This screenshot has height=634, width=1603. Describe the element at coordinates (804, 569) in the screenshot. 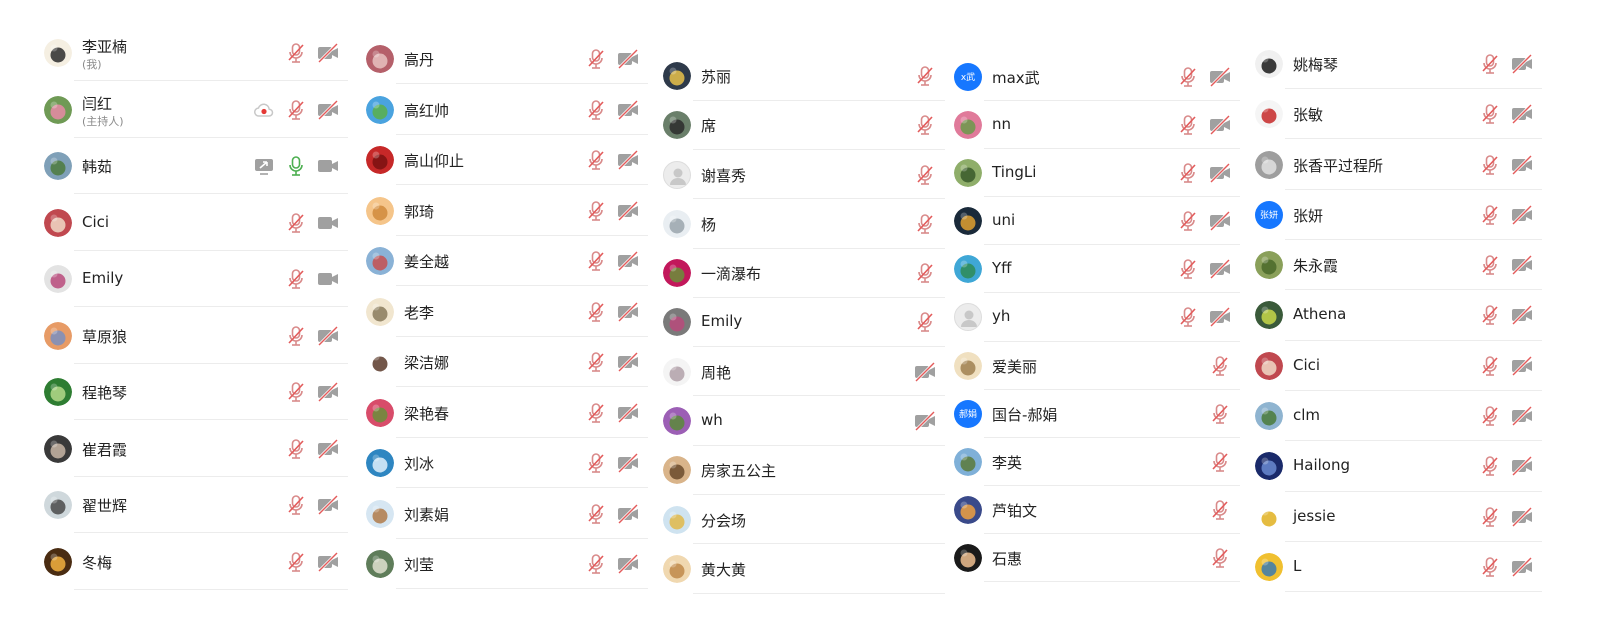

I see `participant-row: 黄大黄` at that location.